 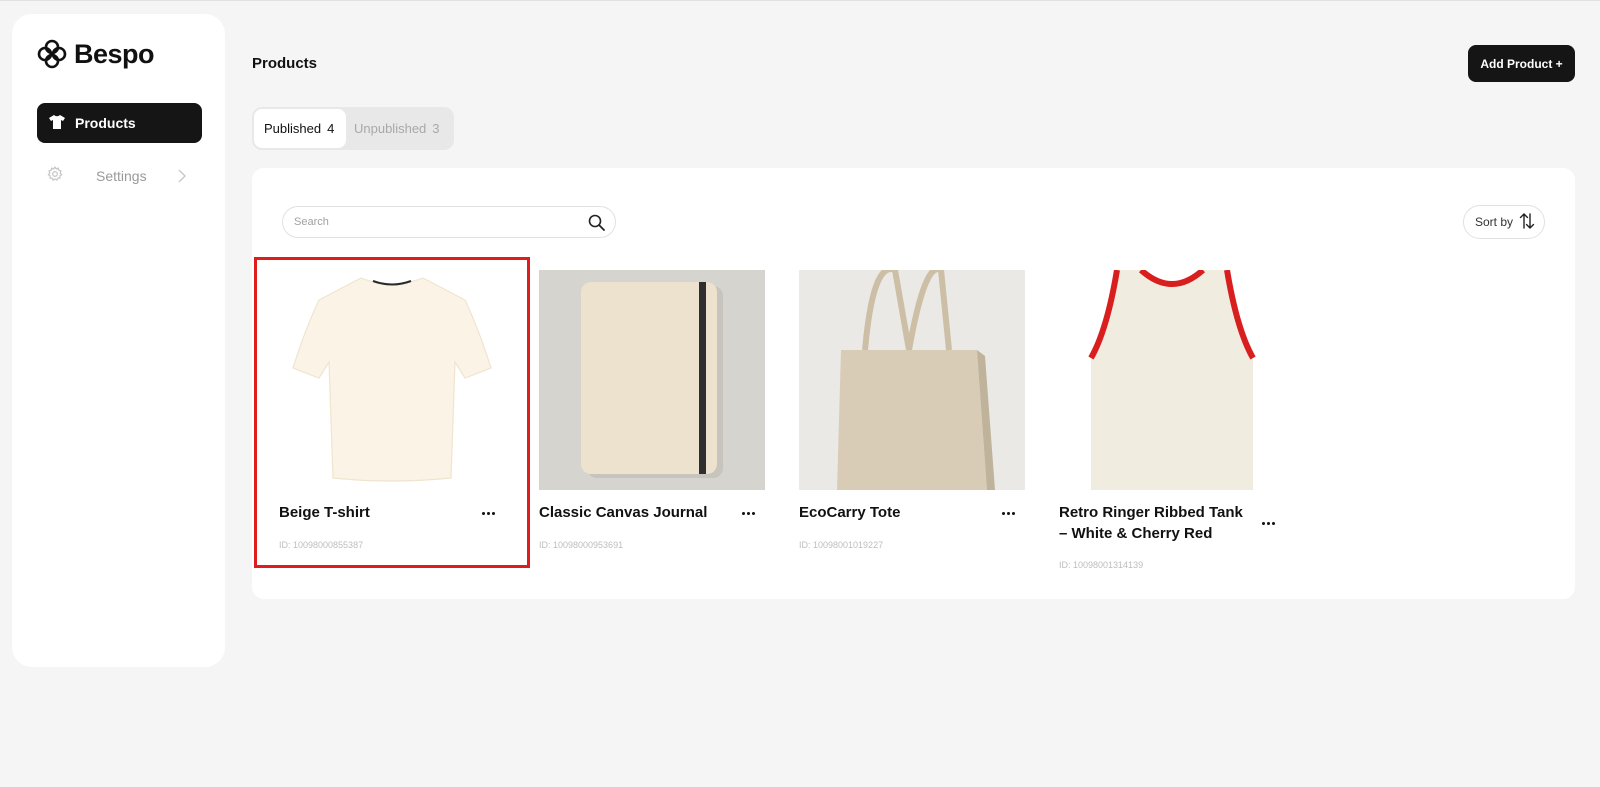 What do you see at coordinates (800, 0) in the screenshot?
I see `top-divider` at bounding box center [800, 0].